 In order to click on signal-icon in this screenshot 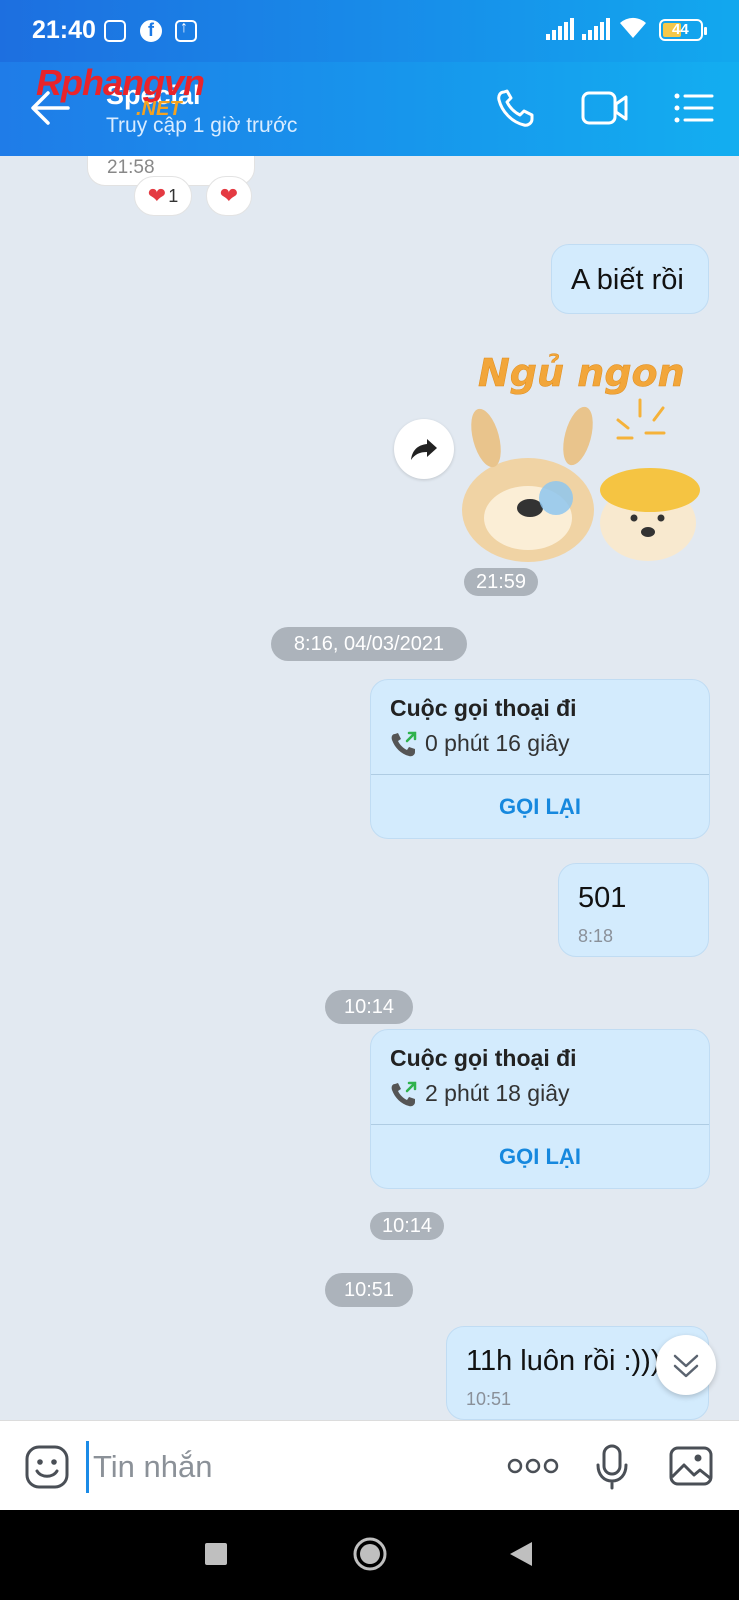, I will do `click(561, 29)`.